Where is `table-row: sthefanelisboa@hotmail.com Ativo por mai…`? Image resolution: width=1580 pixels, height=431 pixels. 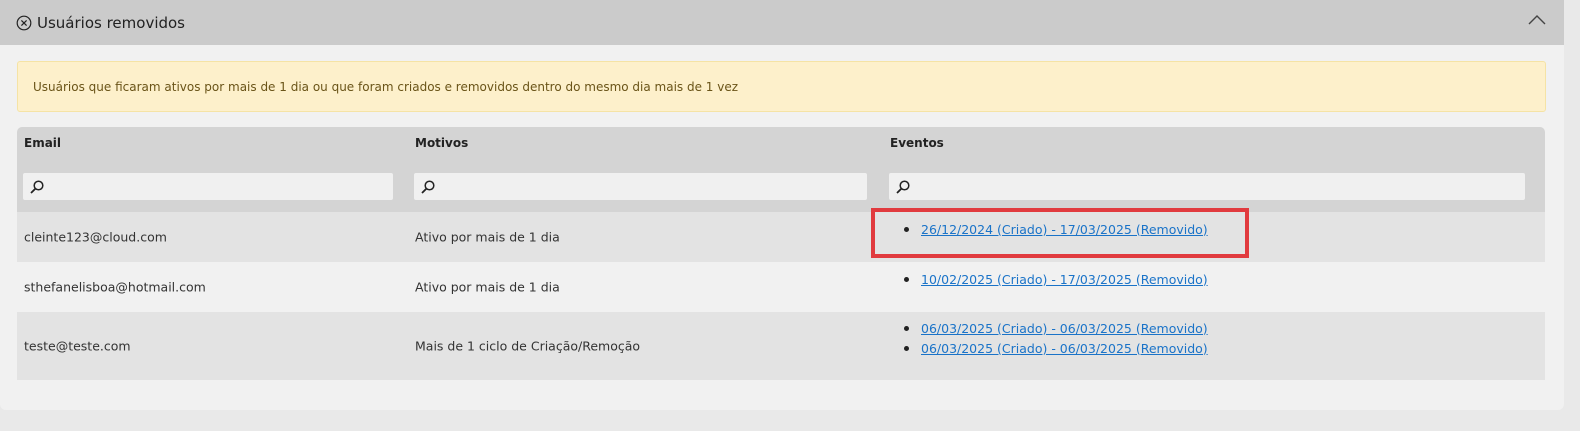 table-row: sthefanelisboa@hotmail.com Ativo por mai… is located at coordinates (781, 287).